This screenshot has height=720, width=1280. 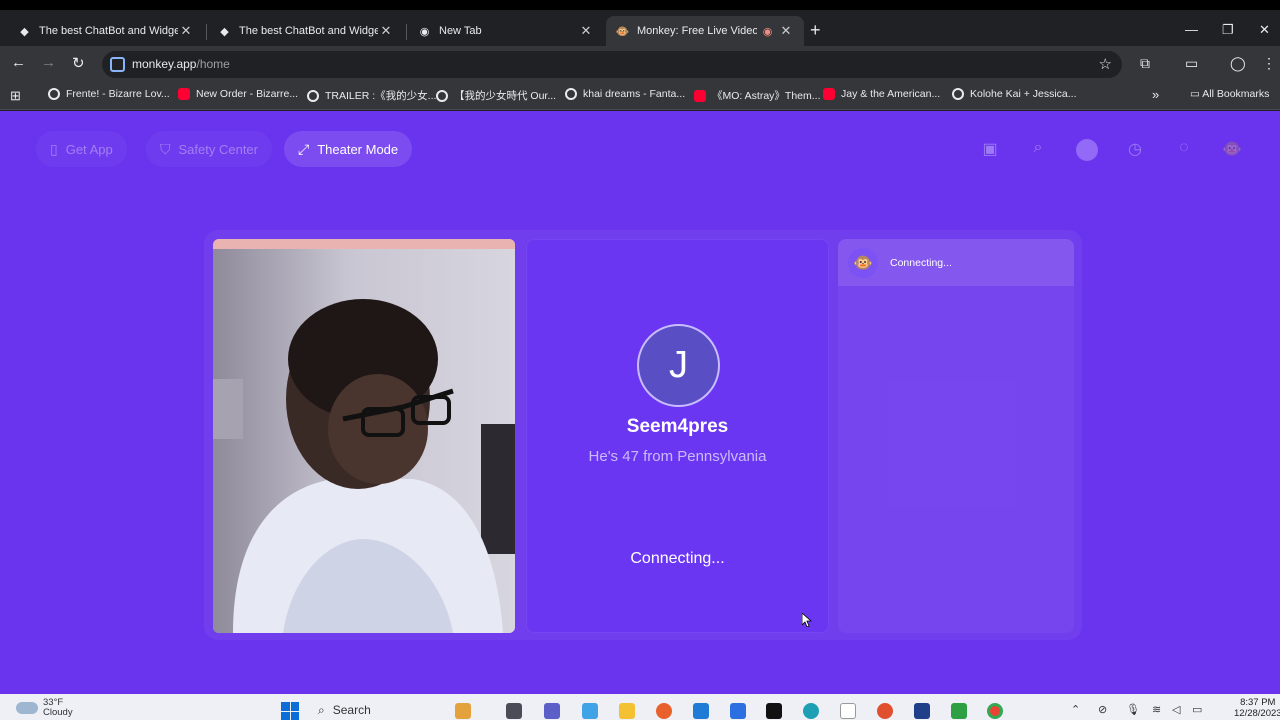 I want to click on windows-start-icon, so click(x=290, y=711).